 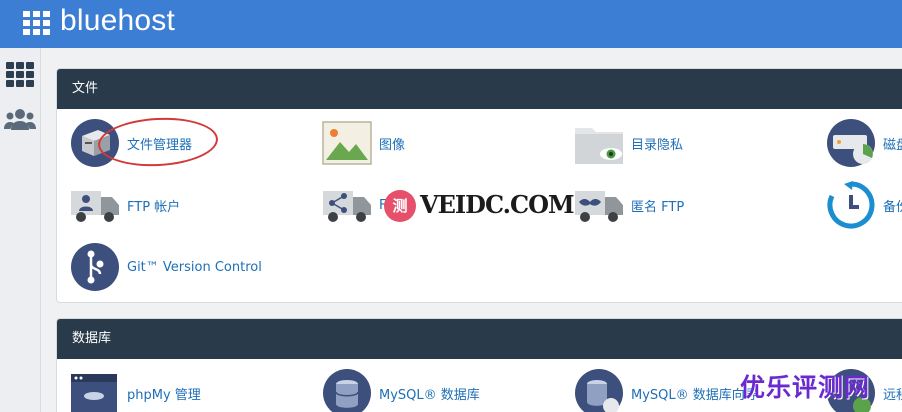 I want to click on sidebar, so click(x=20, y=230).